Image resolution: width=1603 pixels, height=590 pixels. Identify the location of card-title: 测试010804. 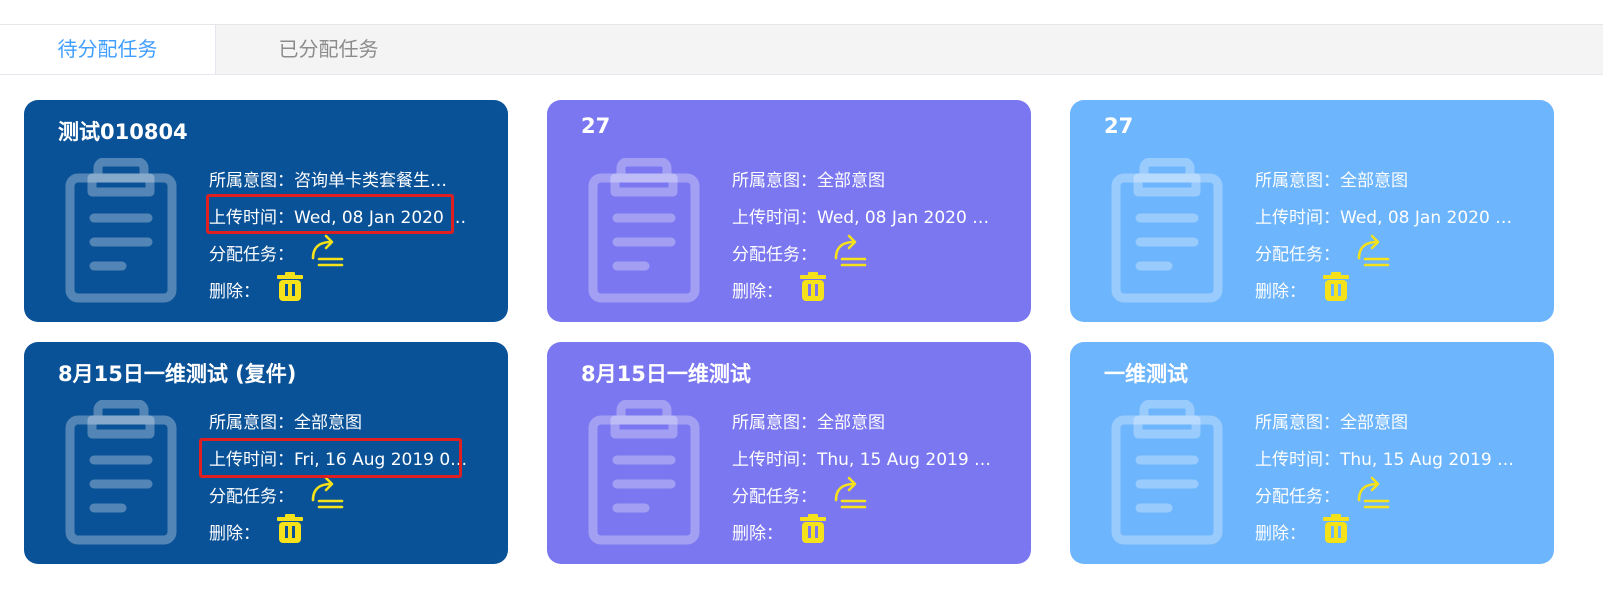
(123, 132).